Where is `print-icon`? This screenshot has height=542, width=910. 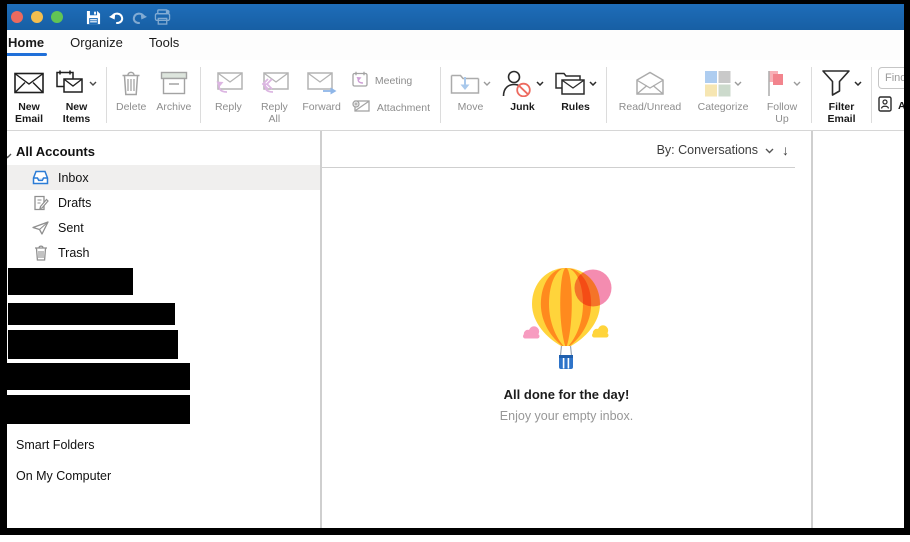 print-icon is located at coordinates (162, 17).